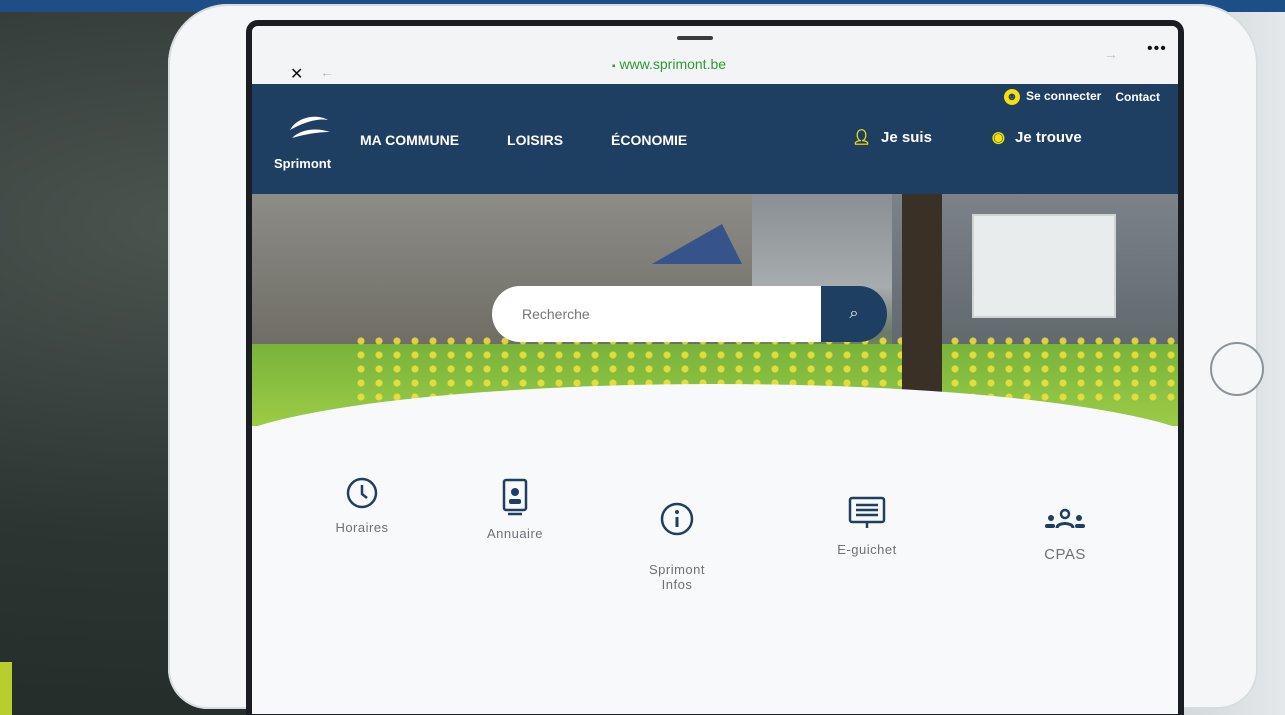 This screenshot has width=1285, height=715. I want to click on tile-e-guichet: E-guichet, so click(867, 525).